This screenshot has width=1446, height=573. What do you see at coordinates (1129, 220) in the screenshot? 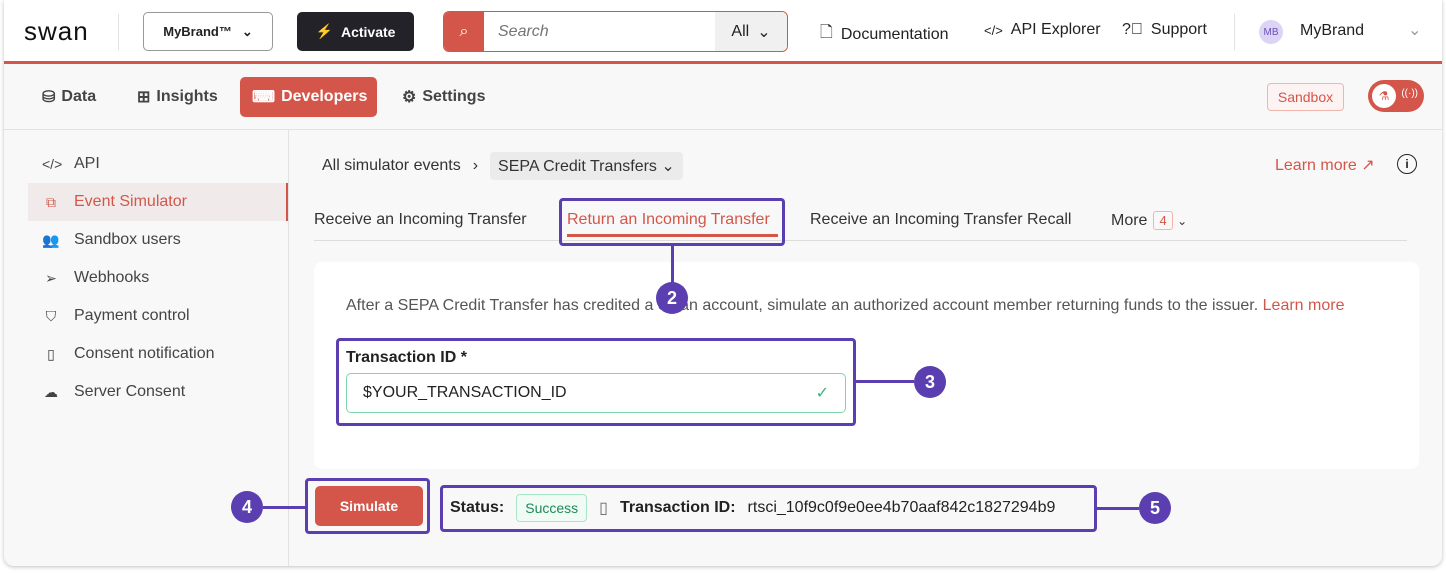
I see `more-label: More` at bounding box center [1129, 220].